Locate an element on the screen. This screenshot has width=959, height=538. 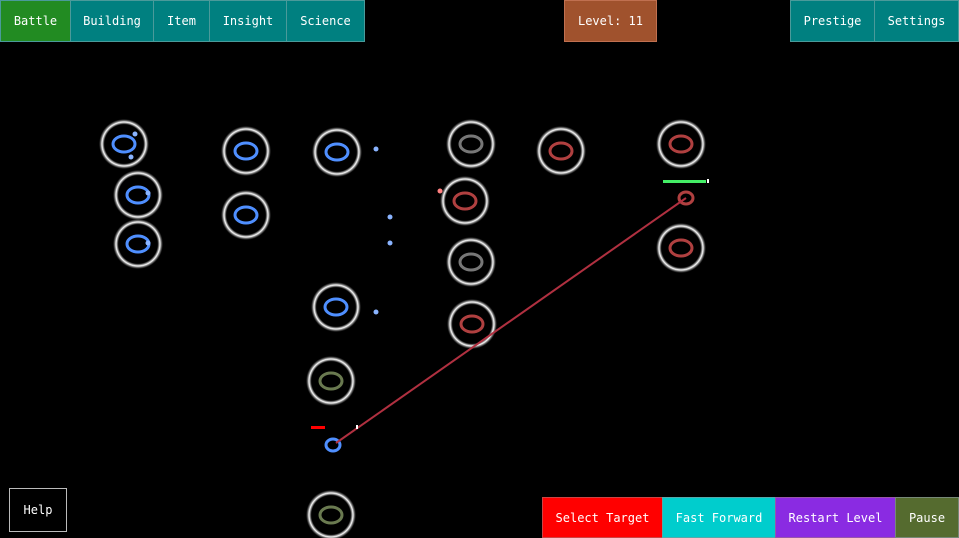
prestige-label: Prestige is located at coordinates (832, 21).